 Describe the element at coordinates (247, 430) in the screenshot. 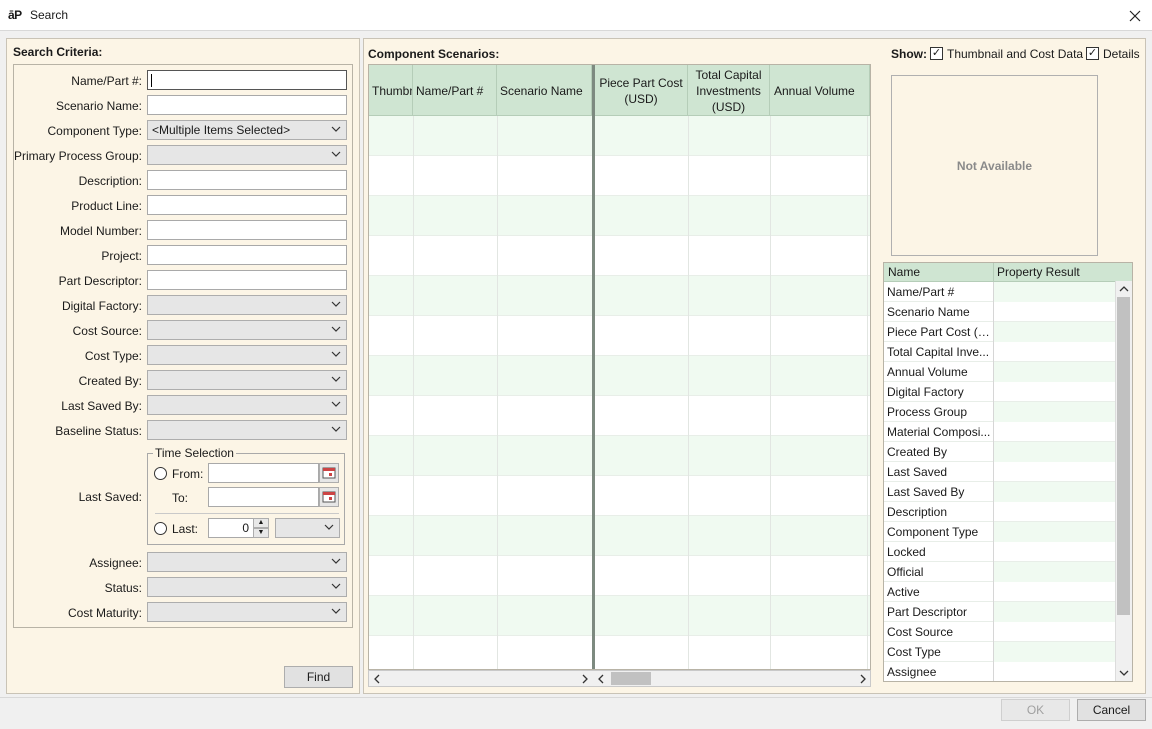

I see `baseline-status-select` at that location.